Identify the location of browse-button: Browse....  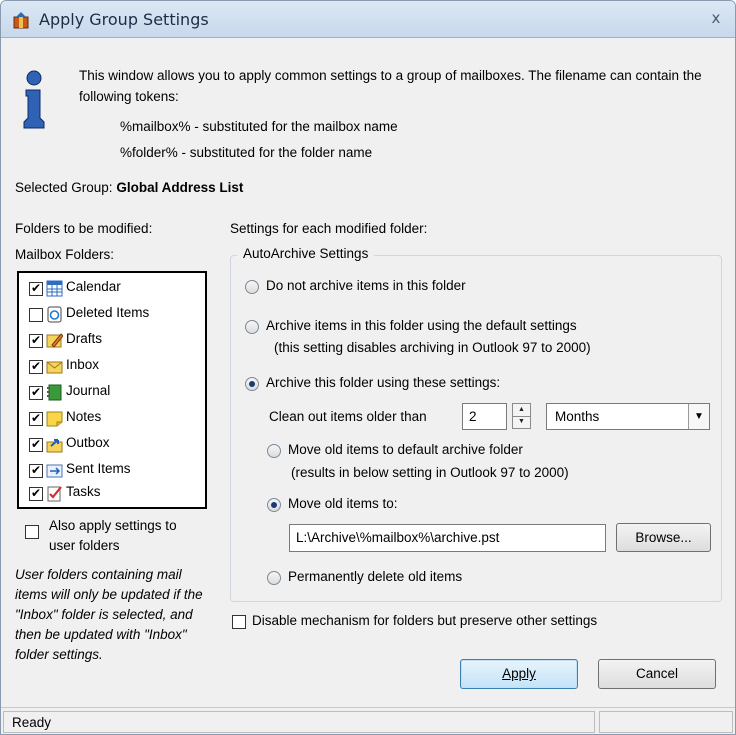
(663, 537).